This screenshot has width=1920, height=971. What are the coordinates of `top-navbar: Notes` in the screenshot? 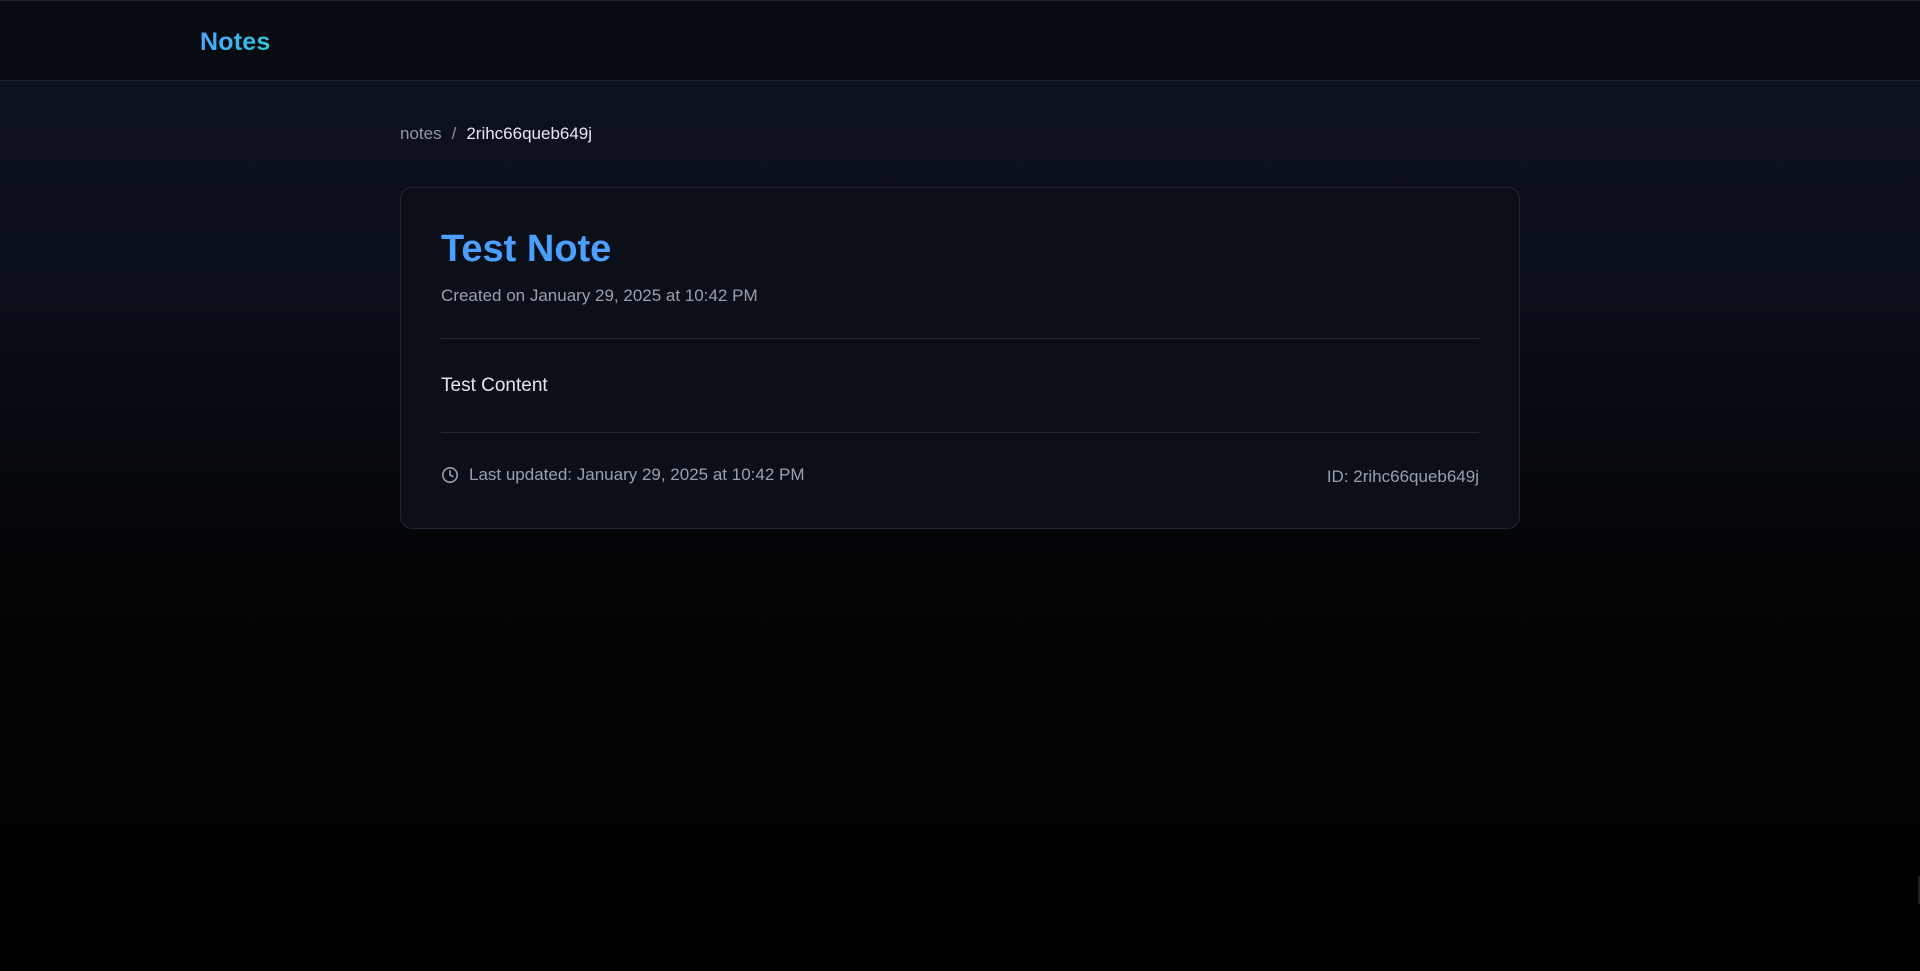 It's located at (960, 40).